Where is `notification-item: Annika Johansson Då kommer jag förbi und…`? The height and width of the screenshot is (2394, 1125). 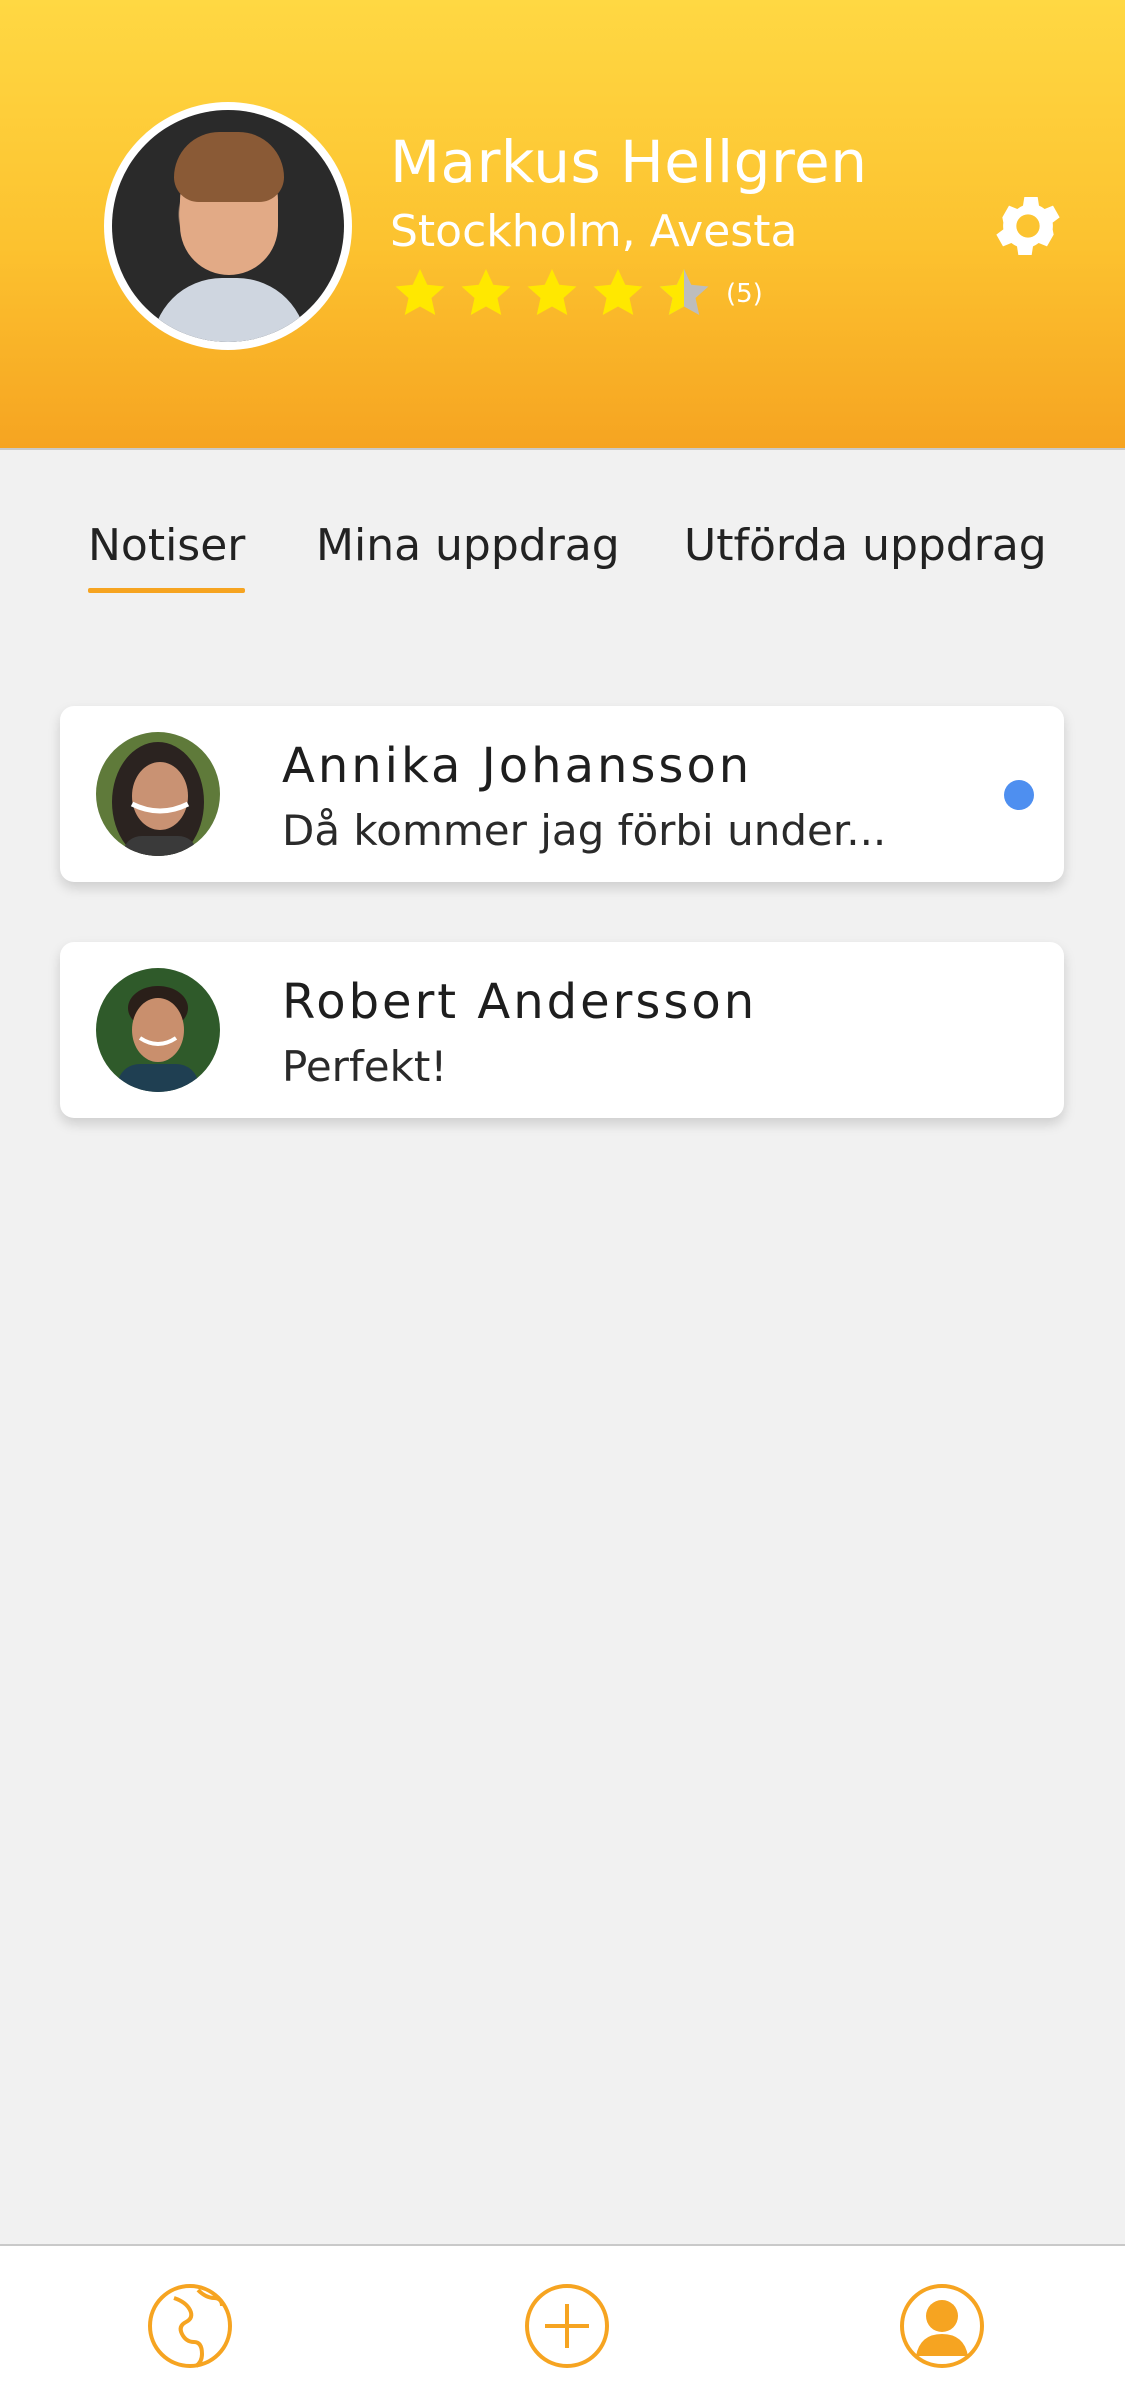
notification-item: Annika Johansson Då kommer jag förbi und… is located at coordinates (562, 794).